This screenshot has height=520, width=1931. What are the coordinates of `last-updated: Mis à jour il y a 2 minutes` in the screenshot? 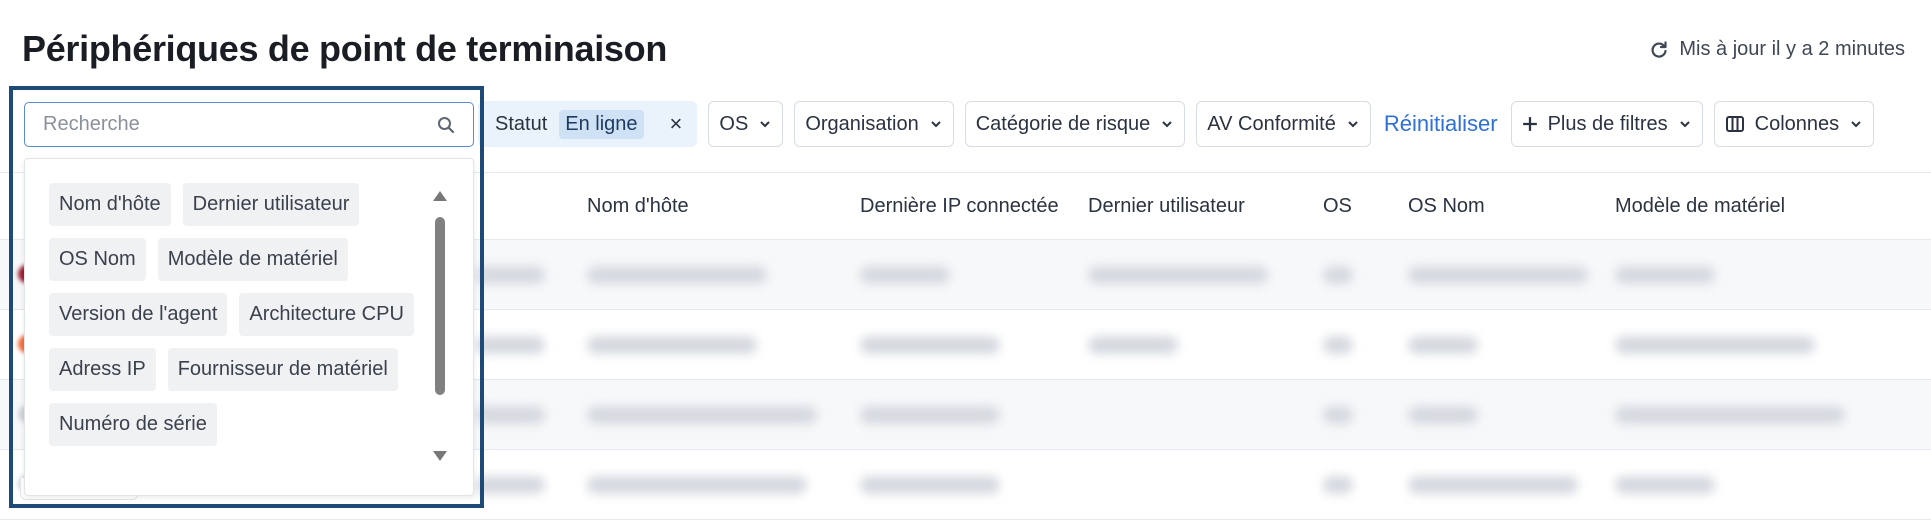 It's located at (1777, 49).